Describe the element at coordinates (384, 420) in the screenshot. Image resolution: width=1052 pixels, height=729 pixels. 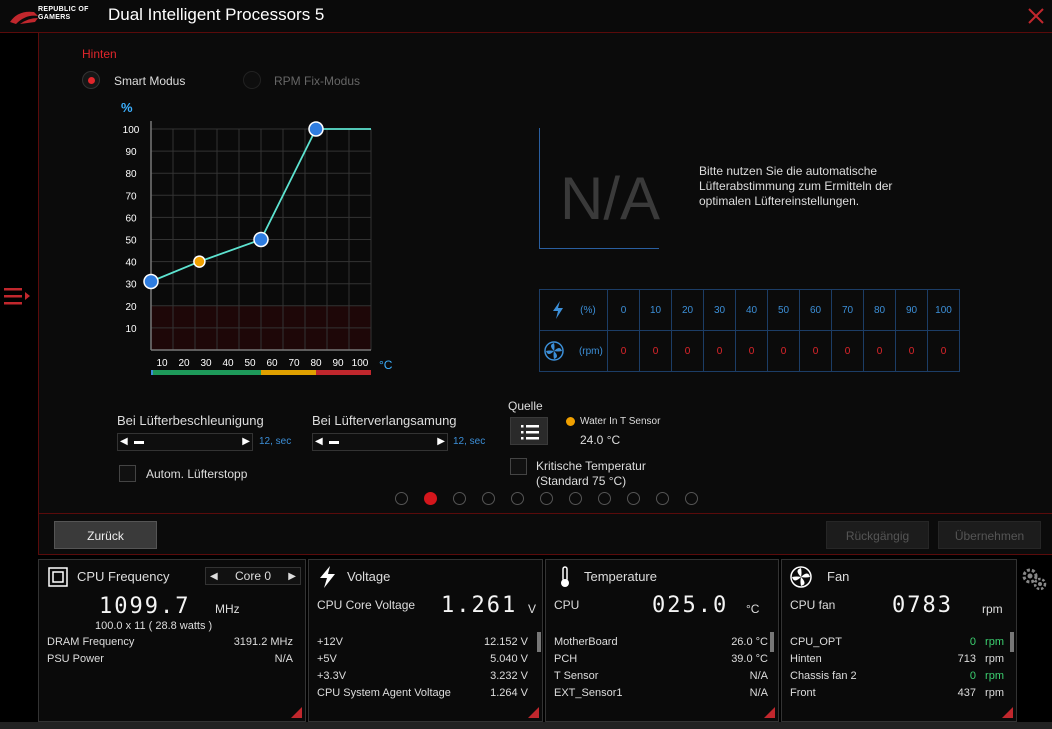
I see `decel-label: Bei Lüfterverlangsamung` at that location.